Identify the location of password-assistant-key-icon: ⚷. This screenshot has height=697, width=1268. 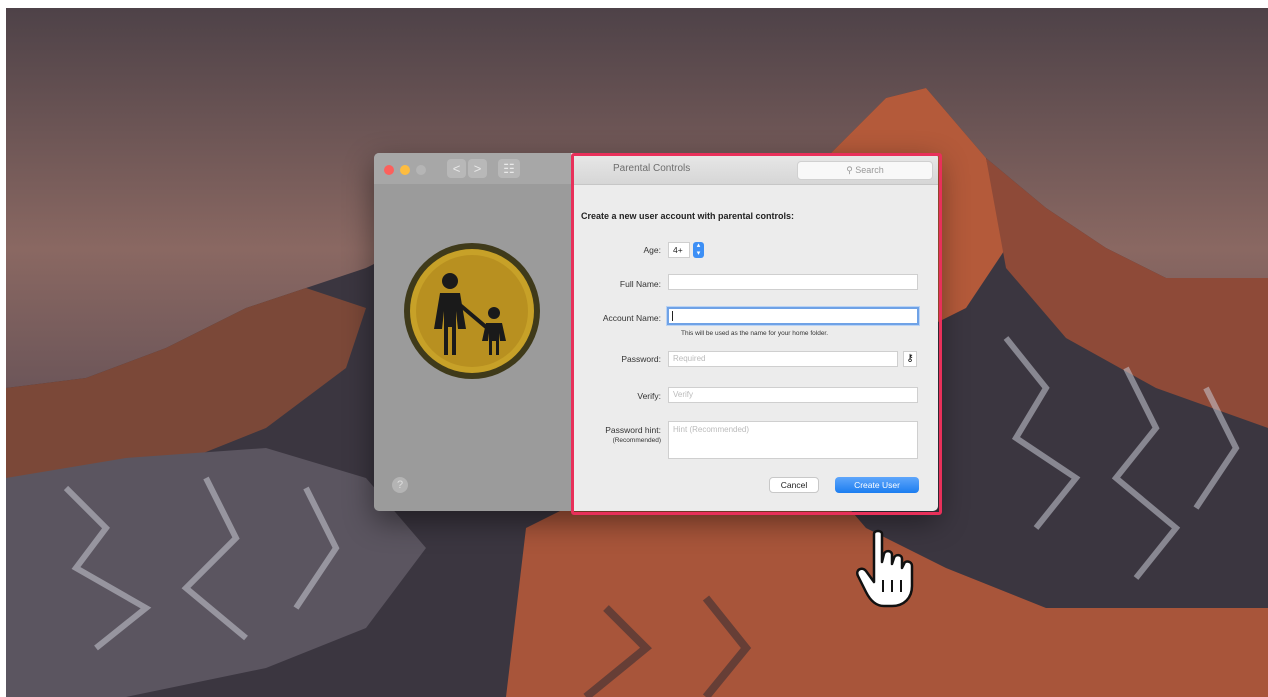
(910, 359).